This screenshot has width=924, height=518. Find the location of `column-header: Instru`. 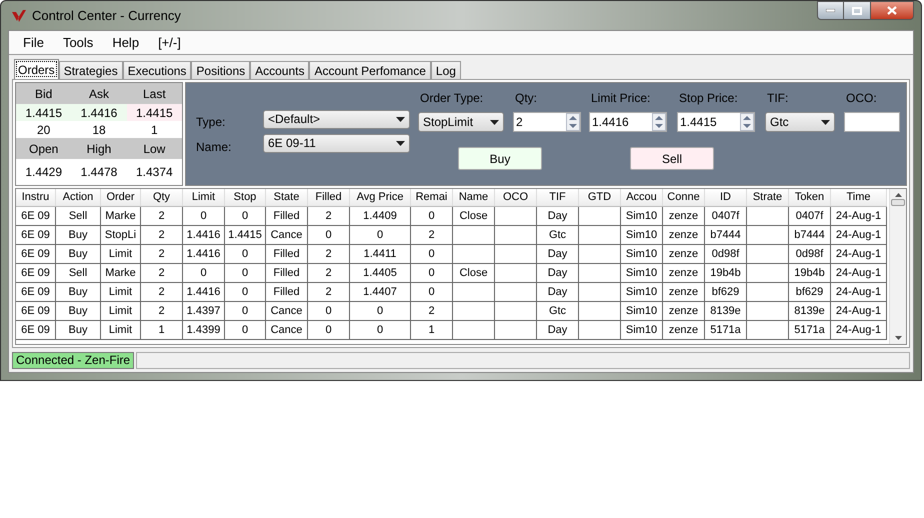

column-header: Instru is located at coordinates (36, 197).